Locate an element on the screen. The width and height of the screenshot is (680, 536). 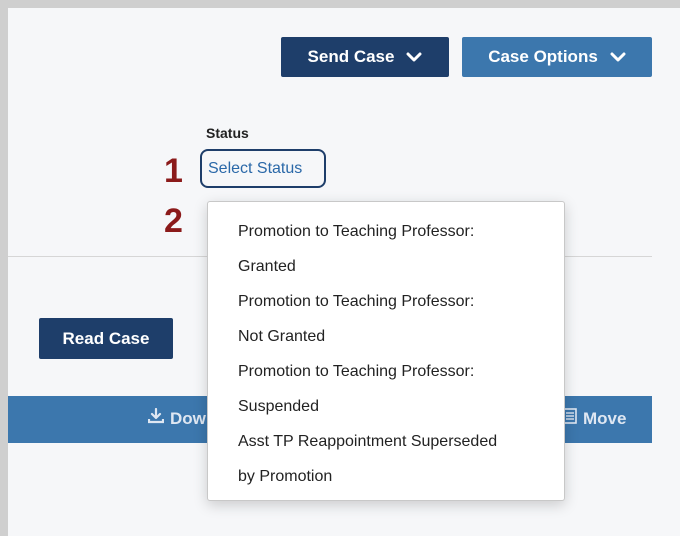
download-button: Dow is located at coordinates (176, 418).